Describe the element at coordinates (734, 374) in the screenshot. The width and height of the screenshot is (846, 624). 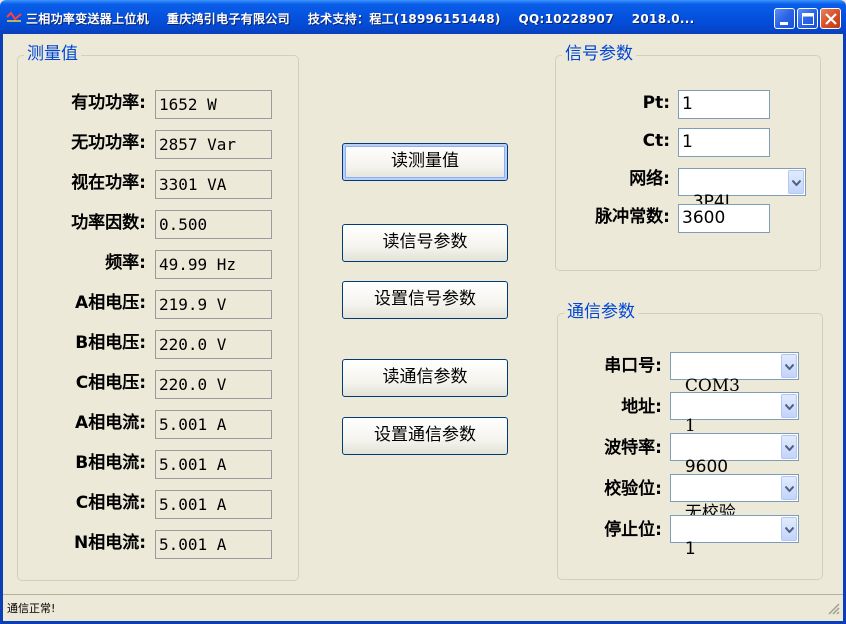
I see `port-select: COM3` at that location.